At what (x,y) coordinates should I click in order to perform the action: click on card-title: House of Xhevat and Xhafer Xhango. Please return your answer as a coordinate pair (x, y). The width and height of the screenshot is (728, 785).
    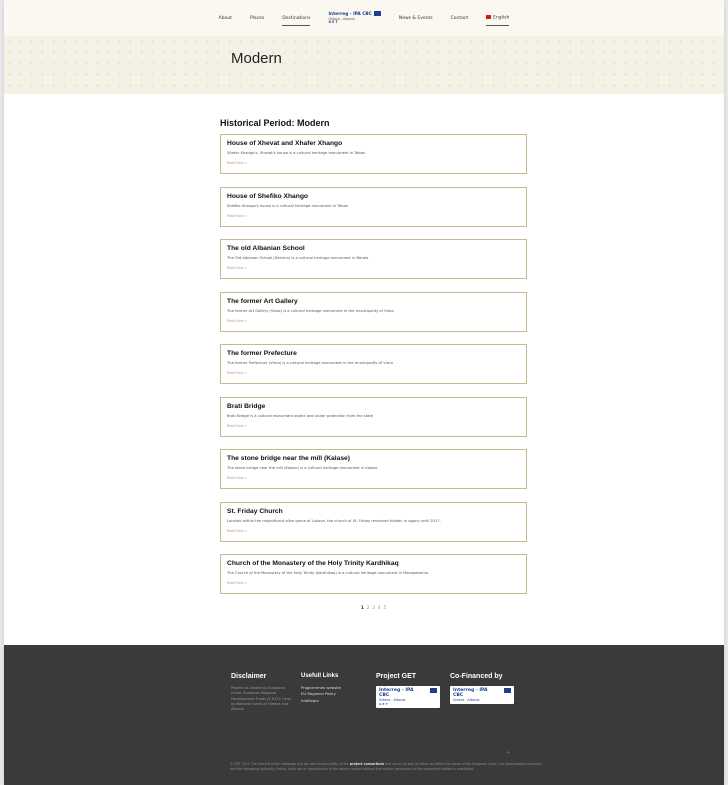
    Looking at the image, I should click on (373, 143).